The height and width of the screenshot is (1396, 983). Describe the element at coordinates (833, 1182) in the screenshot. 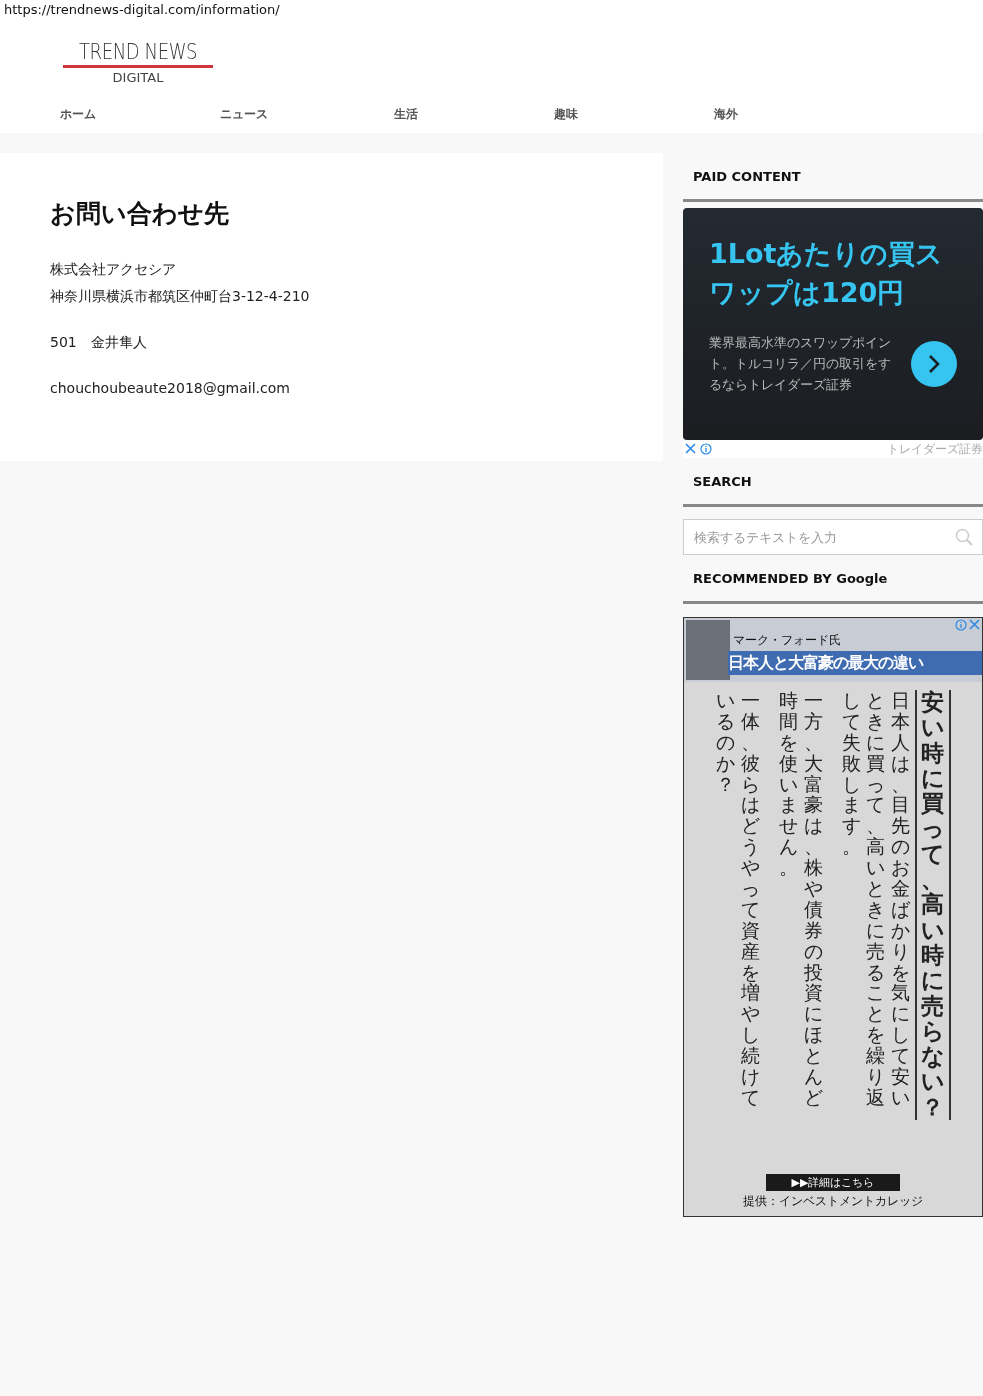

I see `details-link: ▶▶詳細はこちら` at that location.